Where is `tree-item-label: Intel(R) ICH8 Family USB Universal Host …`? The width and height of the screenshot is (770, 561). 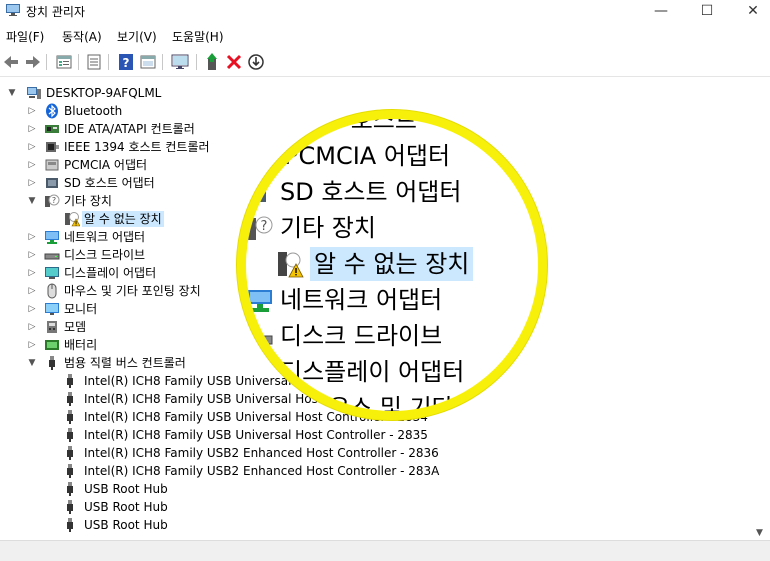
tree-item-label: Intel(R) ICH8 Family USB Universal Host … is located at coordinates (256, 435).